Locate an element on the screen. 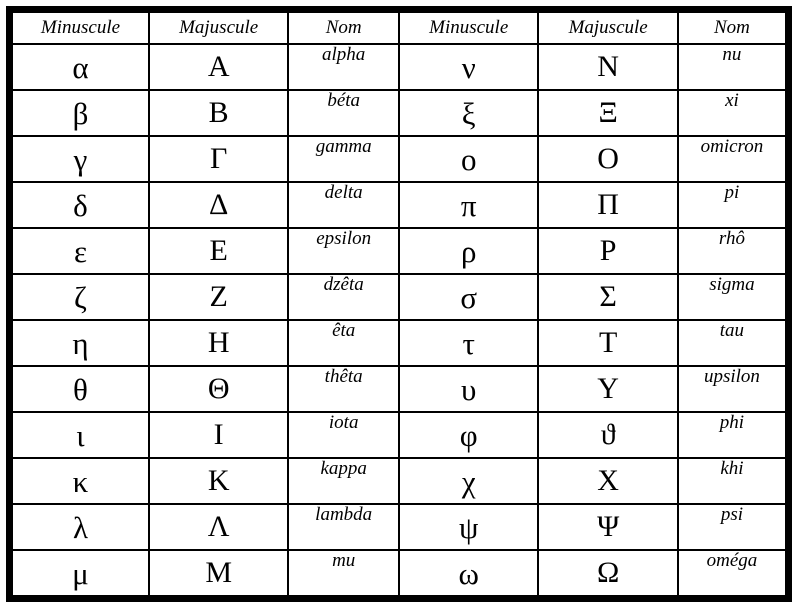 This screenshot has height=602, width=800. letter-minuscule-right: ο is located at coordinates (468, 159).